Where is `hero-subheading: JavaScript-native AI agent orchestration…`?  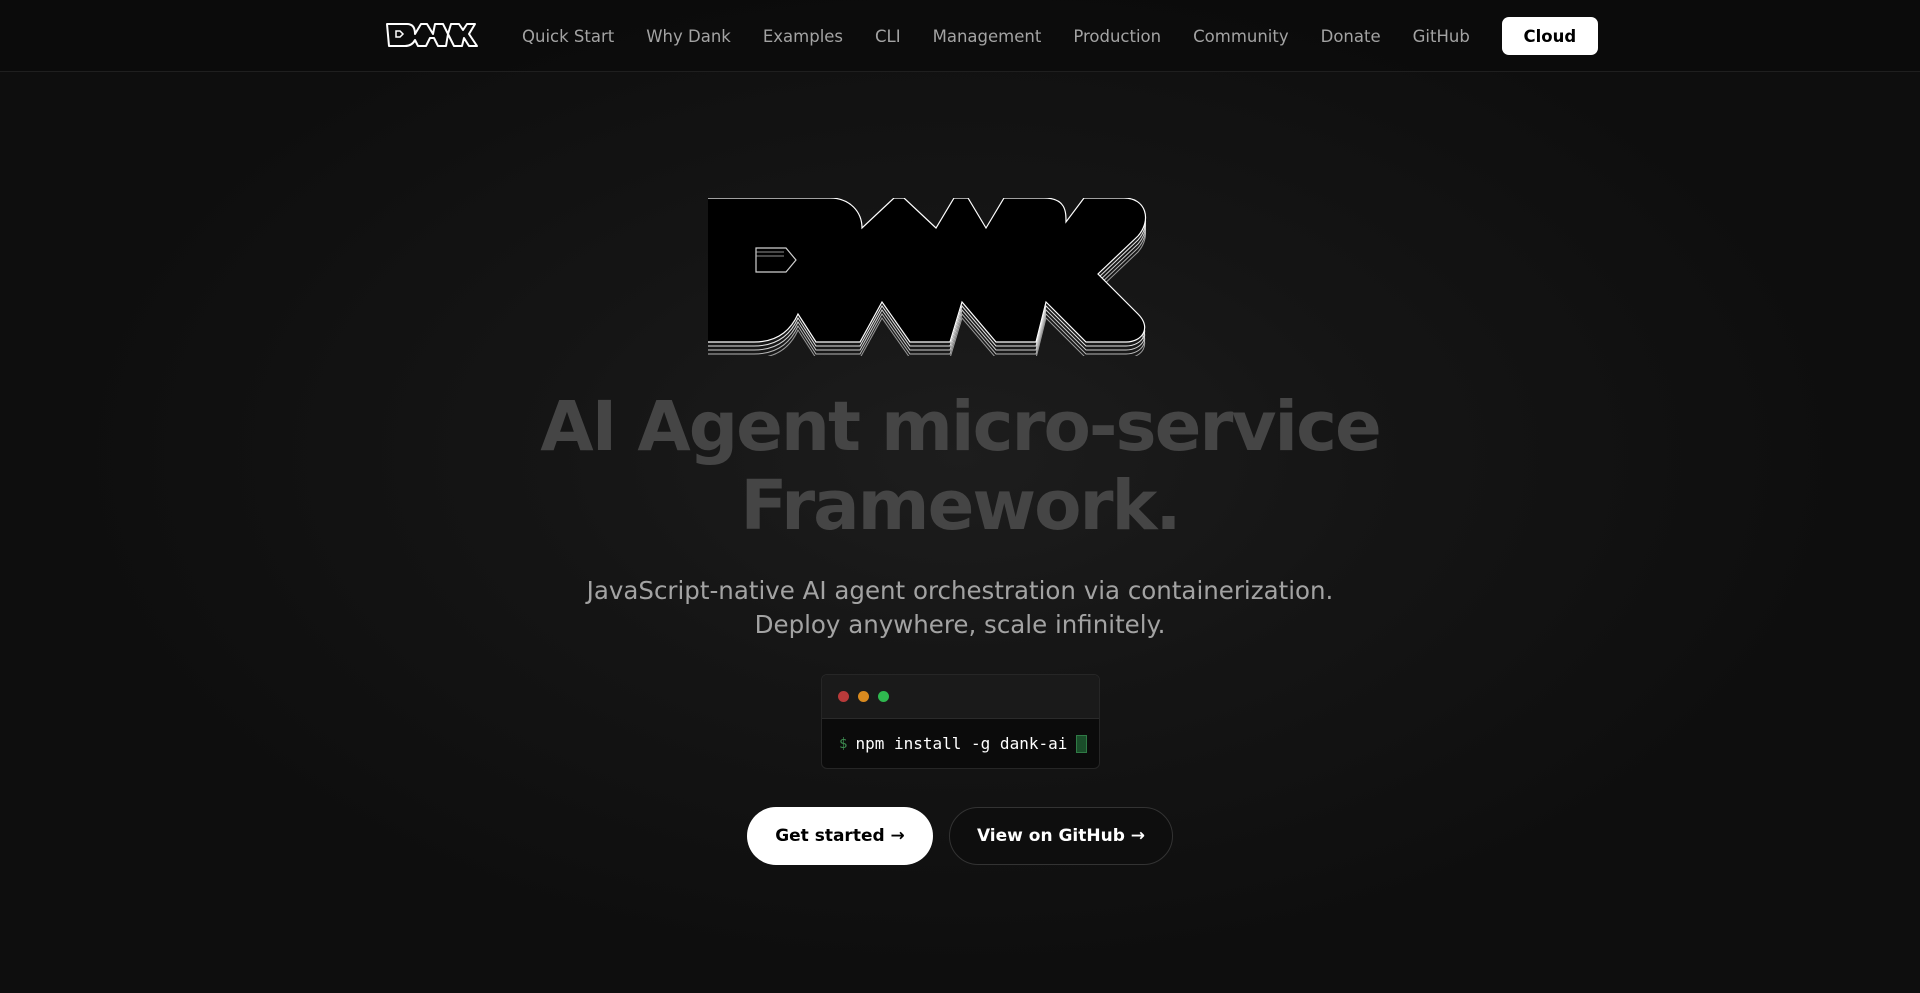 hero-subheading: JavaScript-native AI agent orchestration… is located at coordinates (960, 608).